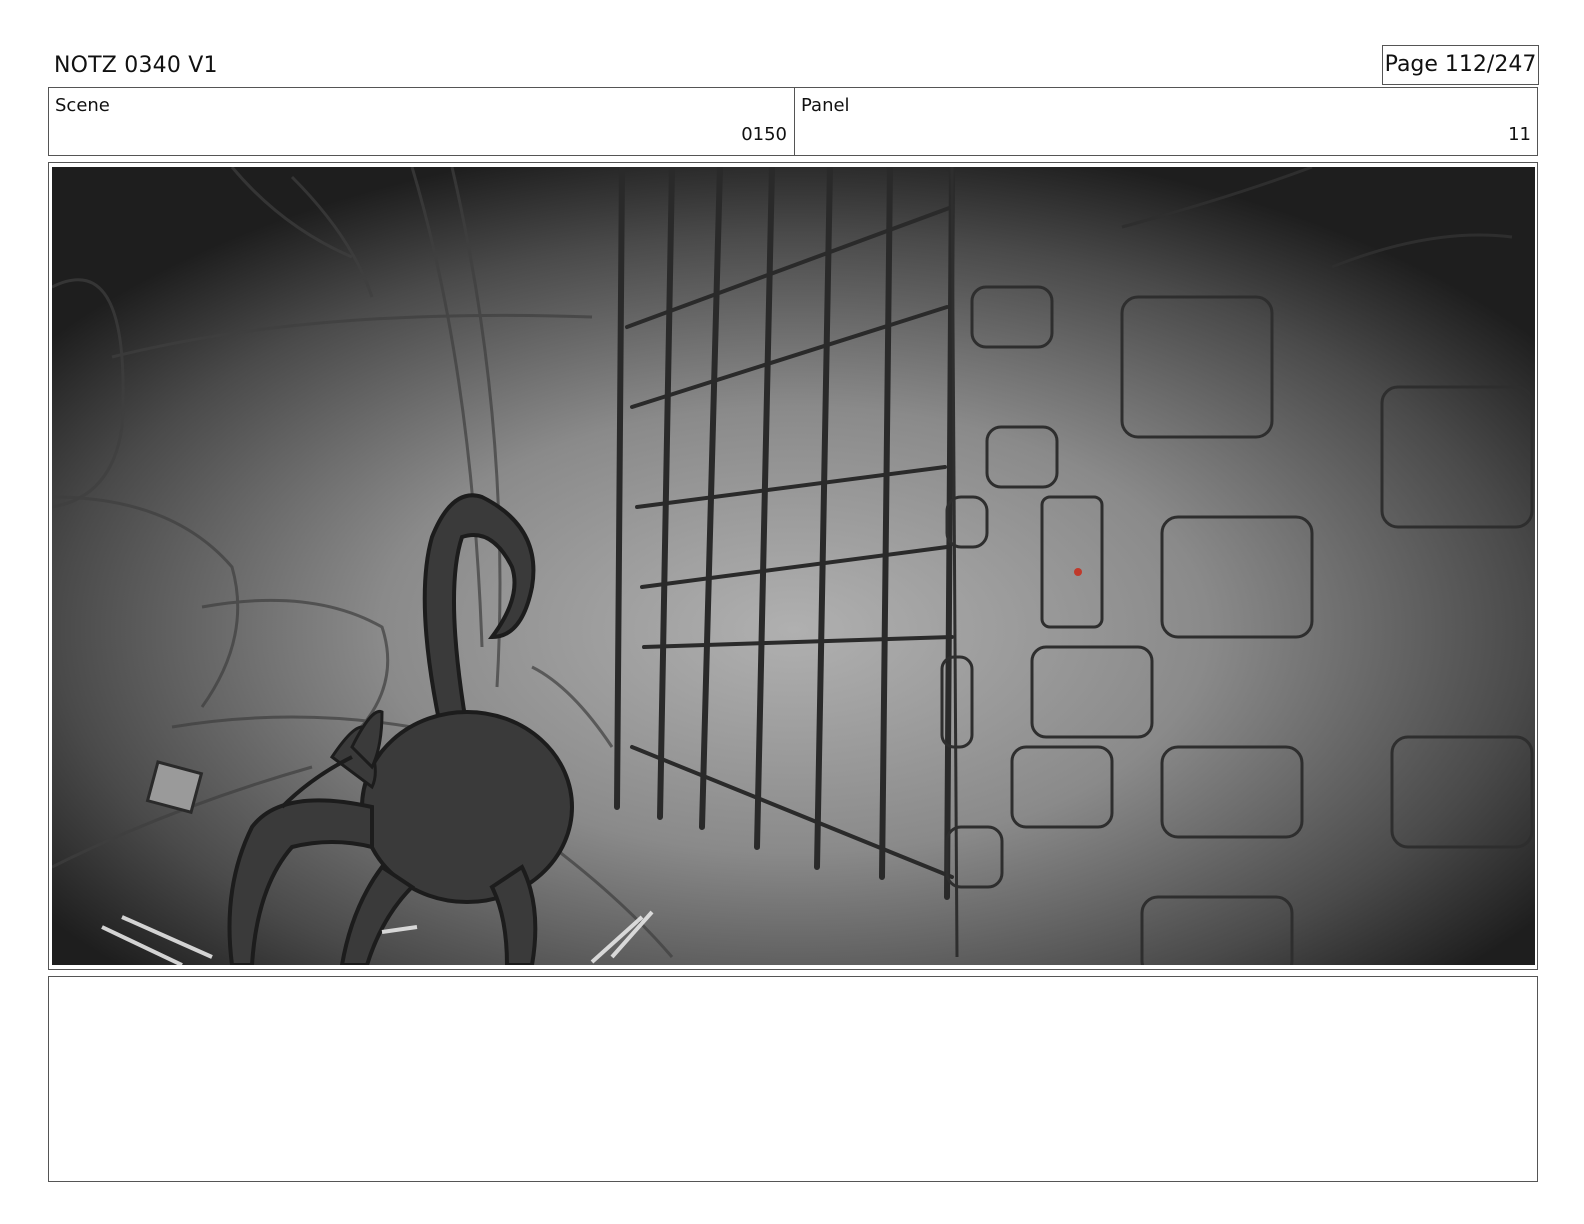 This screenshot has width=1584, height=1224. I want to click on panel-label: Panel, so click(825, 105).